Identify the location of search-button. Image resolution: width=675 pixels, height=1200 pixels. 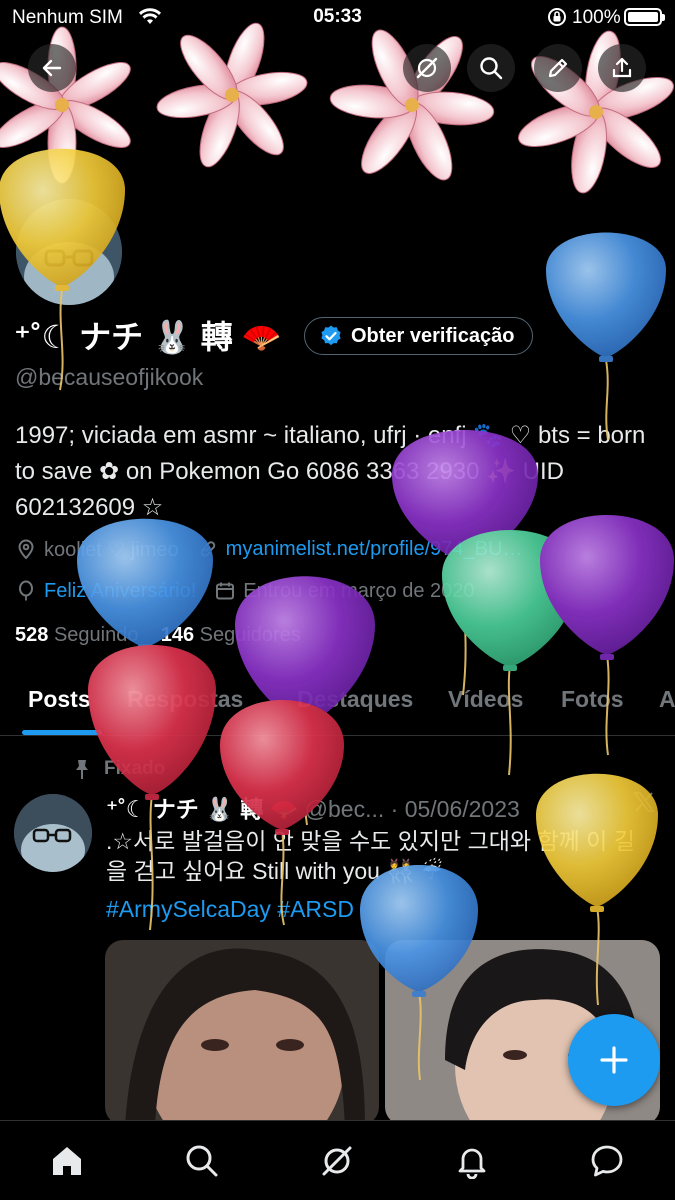
(491, 68).